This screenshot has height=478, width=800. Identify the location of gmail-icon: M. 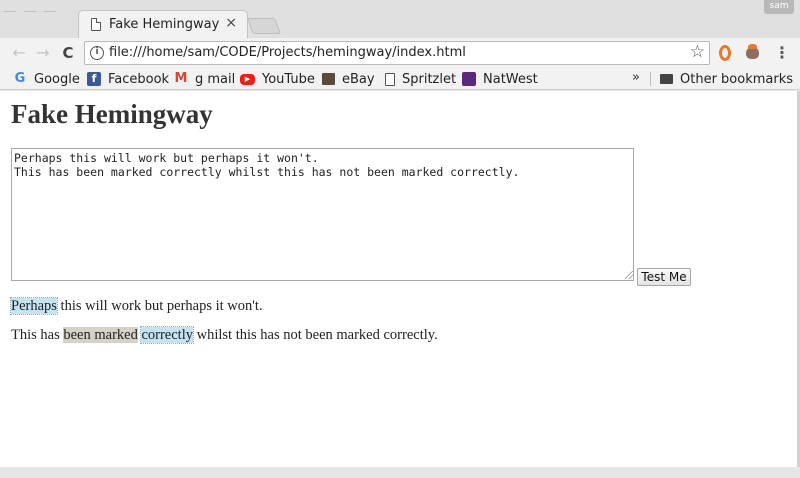
(181, 78).